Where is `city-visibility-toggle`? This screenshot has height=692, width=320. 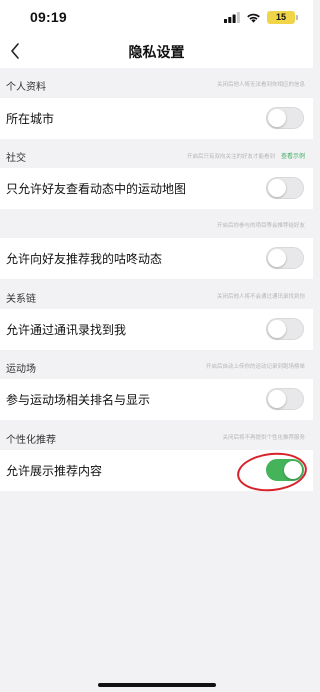
city-visibility-toggle is located at coordinates (285, 118).